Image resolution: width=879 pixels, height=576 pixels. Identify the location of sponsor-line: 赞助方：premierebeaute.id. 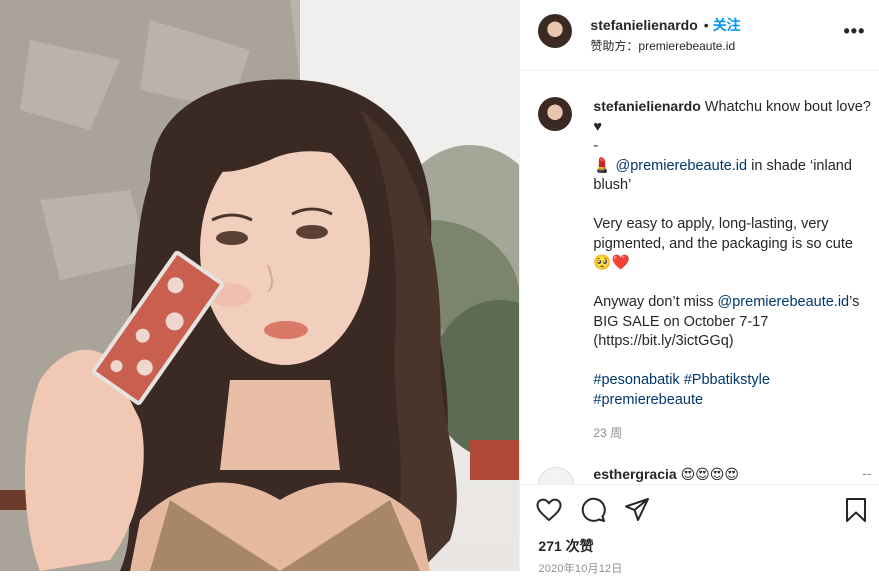
(662, 45).